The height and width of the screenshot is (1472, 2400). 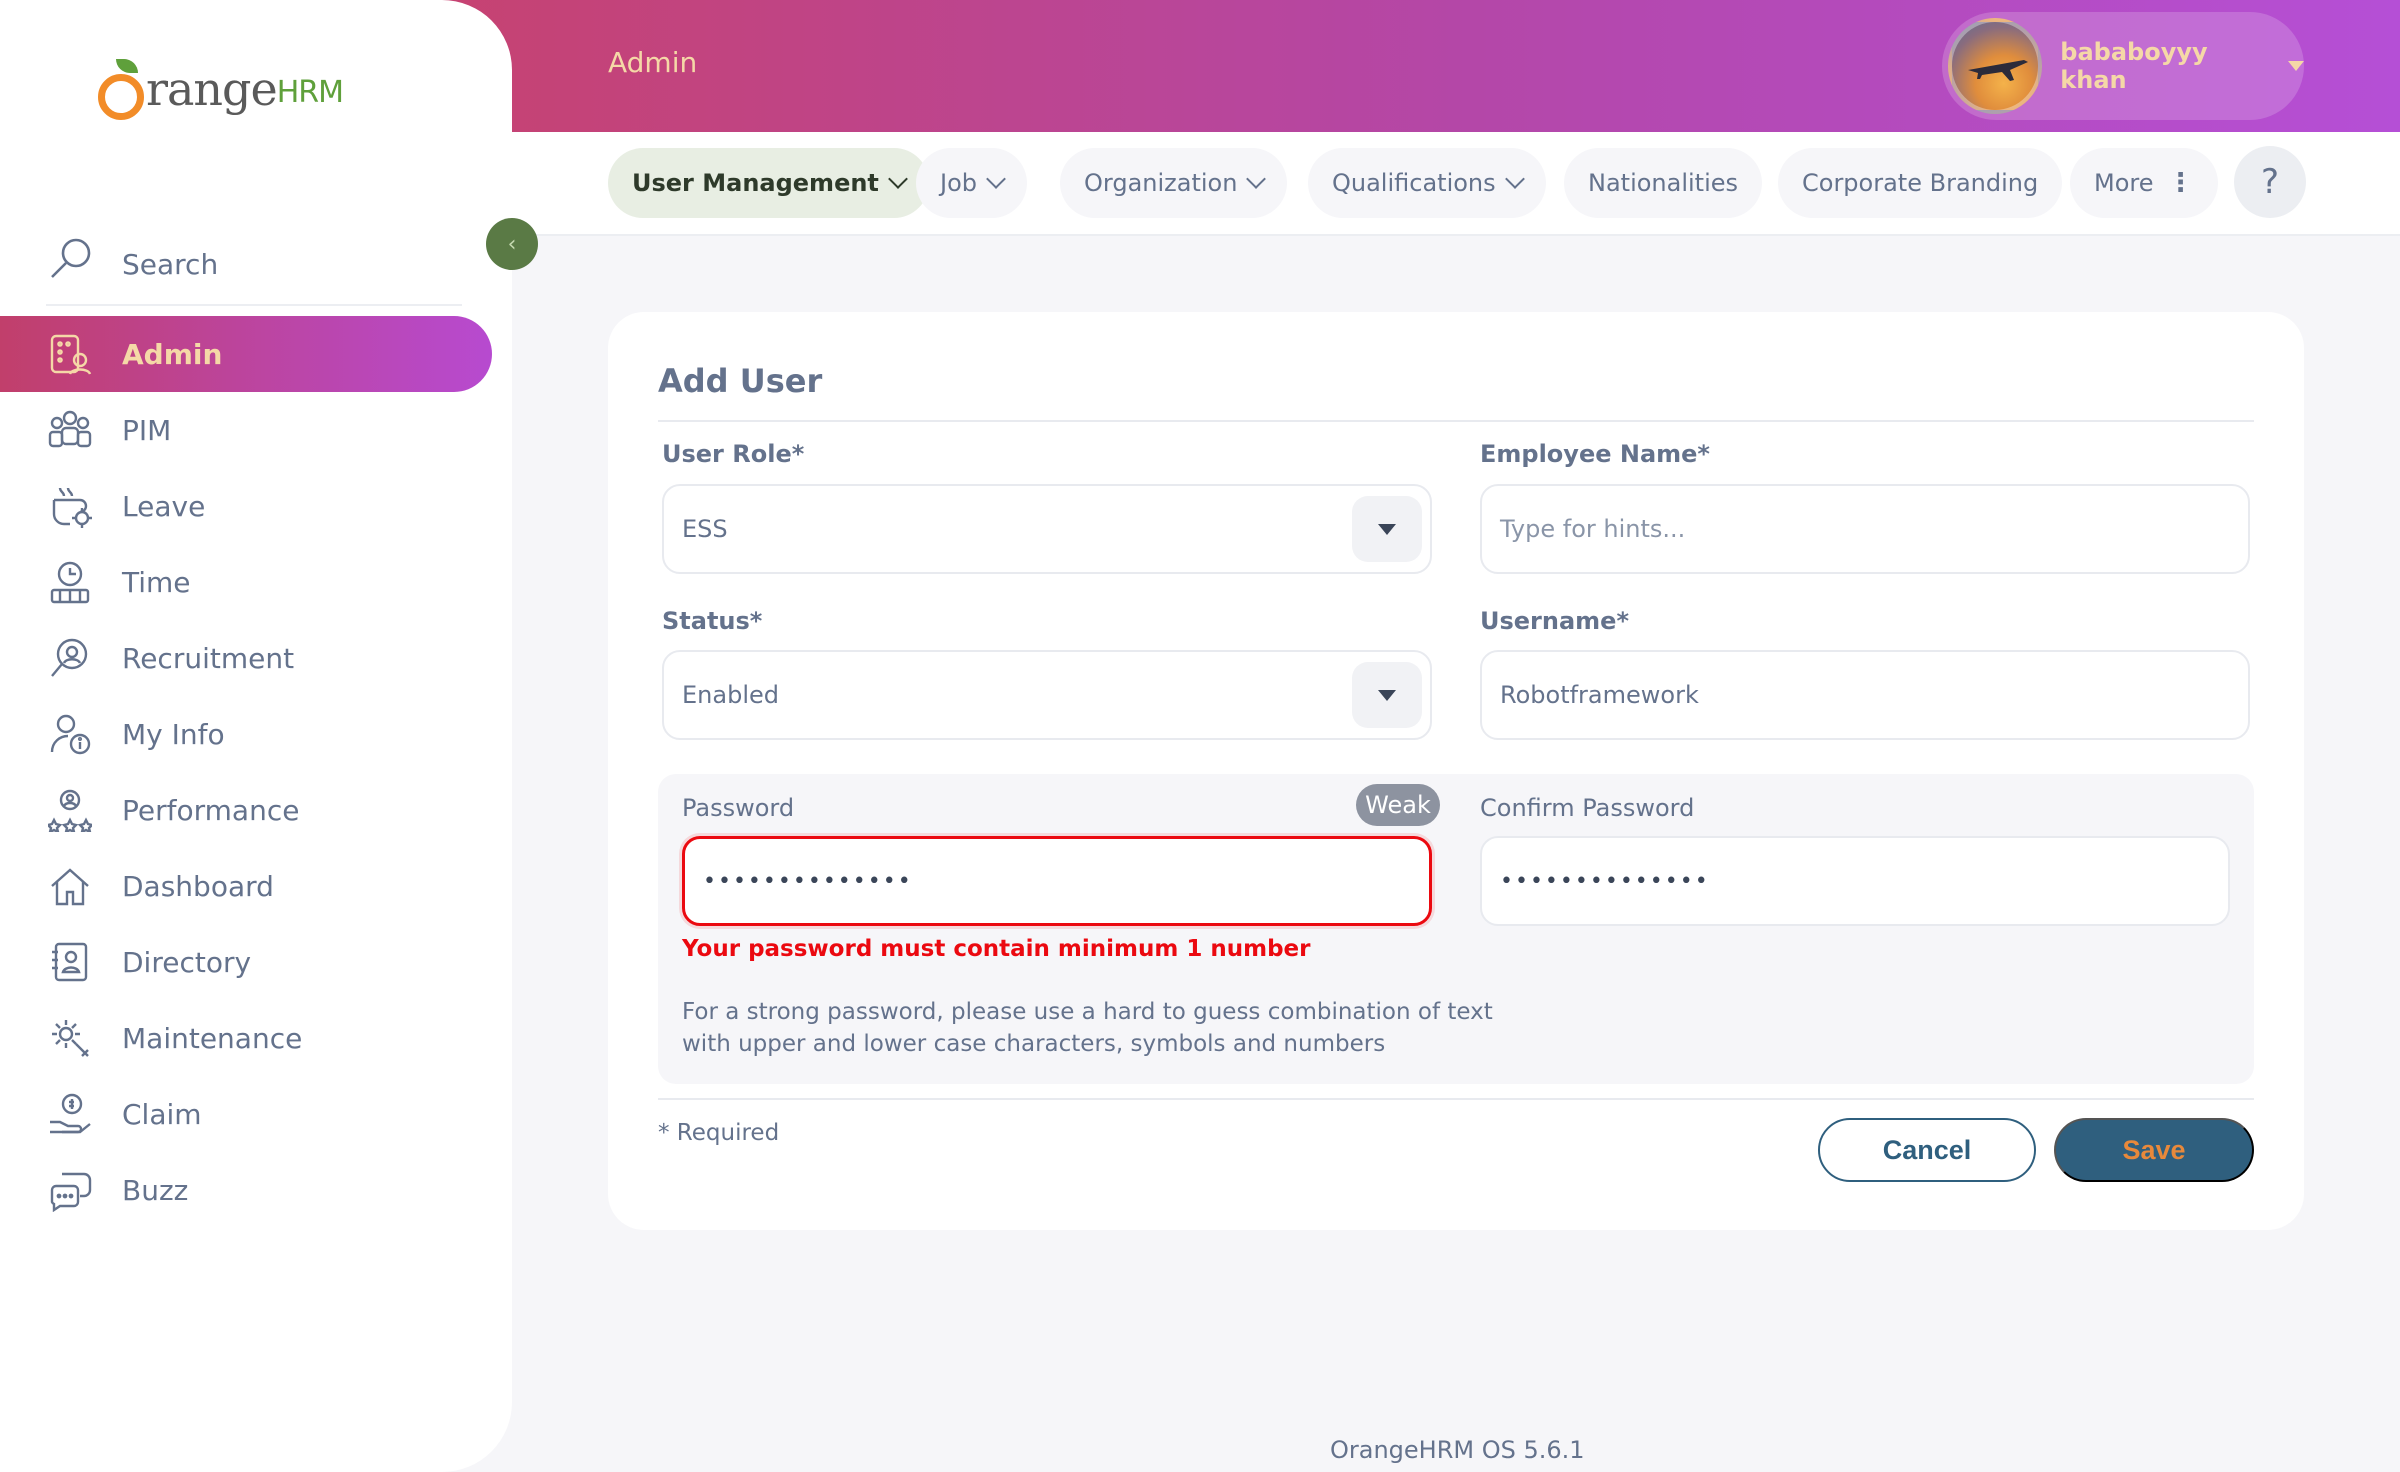 I want to click on username-input: Robotframework, so click(x=1865, y=695).